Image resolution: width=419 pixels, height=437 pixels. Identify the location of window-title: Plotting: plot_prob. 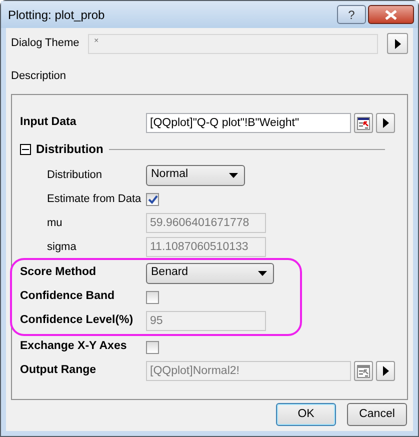
(57, 15).